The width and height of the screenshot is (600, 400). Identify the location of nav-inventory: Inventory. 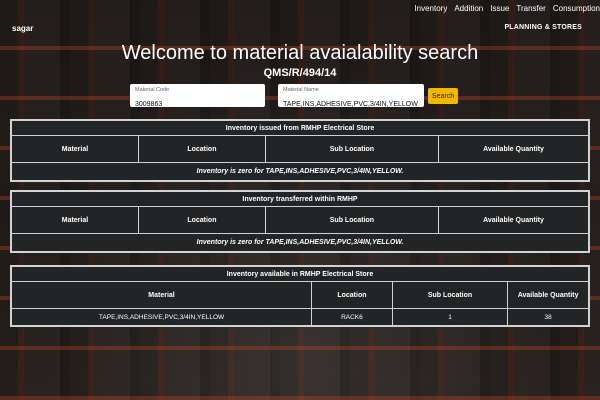
(430, 8).